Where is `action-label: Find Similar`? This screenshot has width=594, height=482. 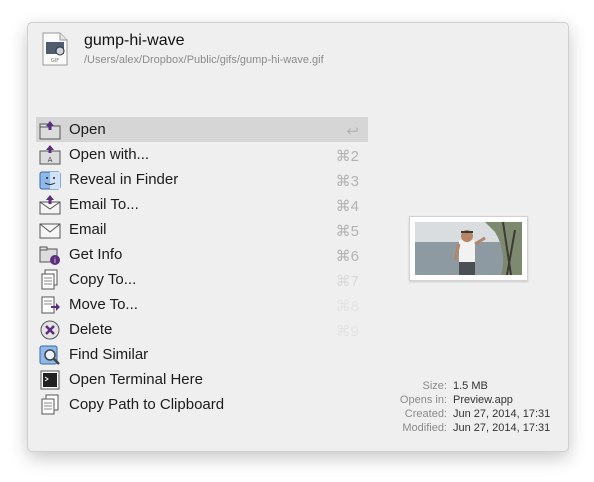
action-label: Find Similar is located at coordinates (109, 354).